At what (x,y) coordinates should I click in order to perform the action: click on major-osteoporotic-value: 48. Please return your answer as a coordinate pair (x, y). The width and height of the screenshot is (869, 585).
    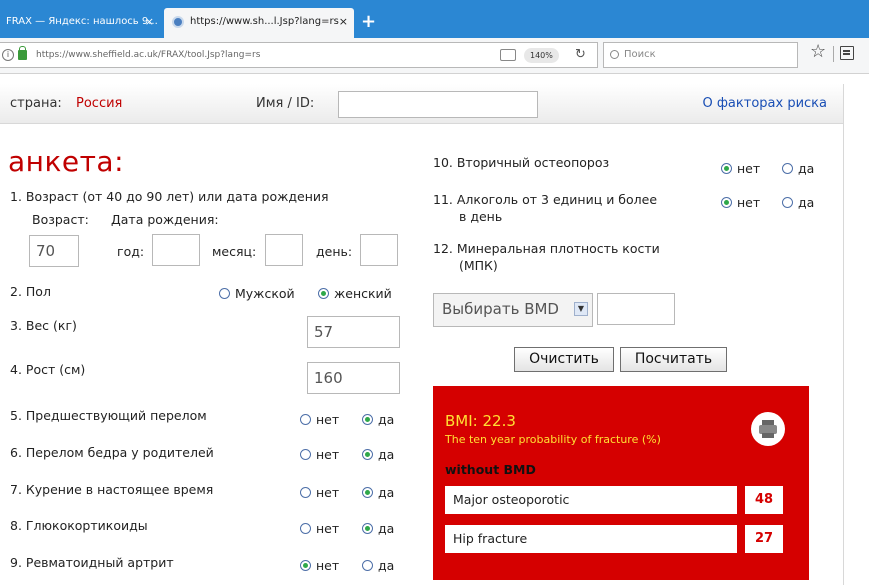
    Looking at the image, I should click on (764, 500).